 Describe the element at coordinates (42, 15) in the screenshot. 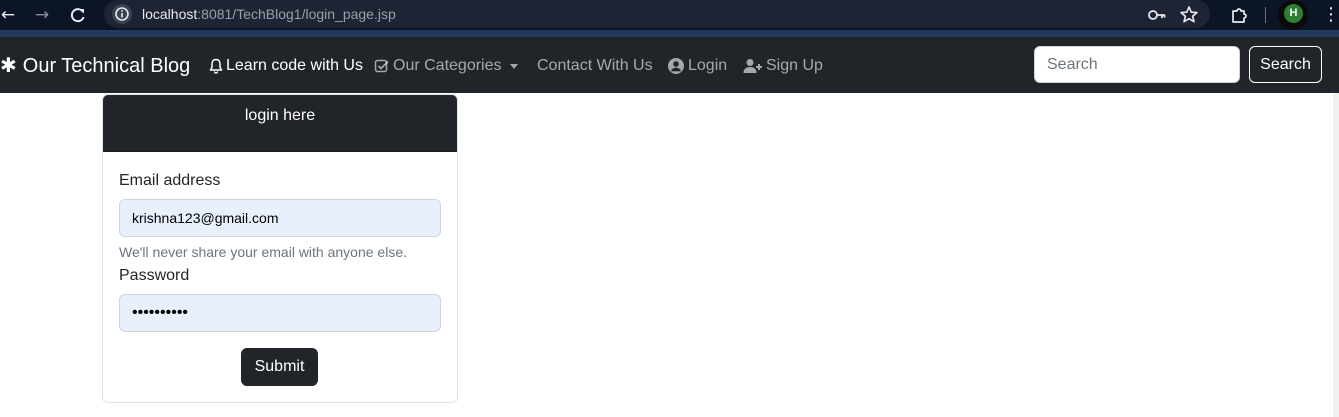

I see `forward-icon: →` at that location.